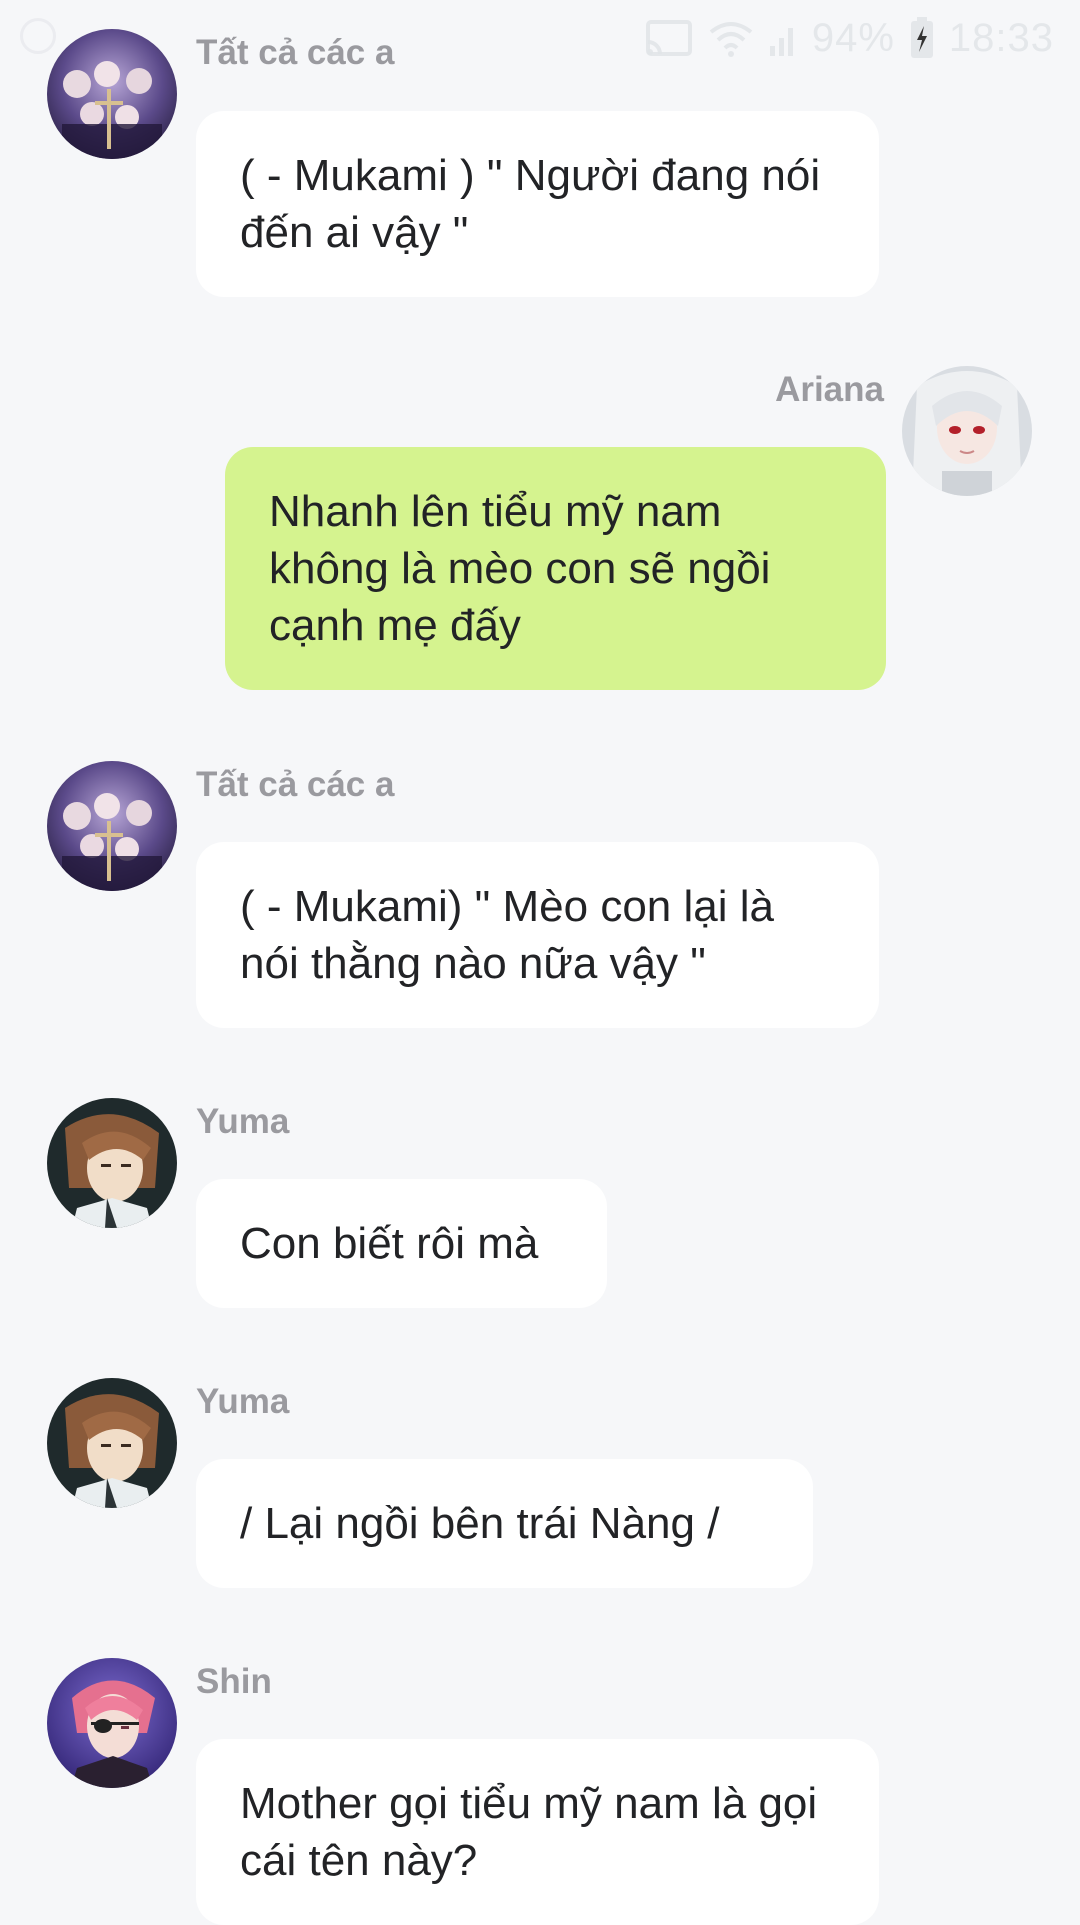  I want to click on shin-avatar, so click(112, 1723).